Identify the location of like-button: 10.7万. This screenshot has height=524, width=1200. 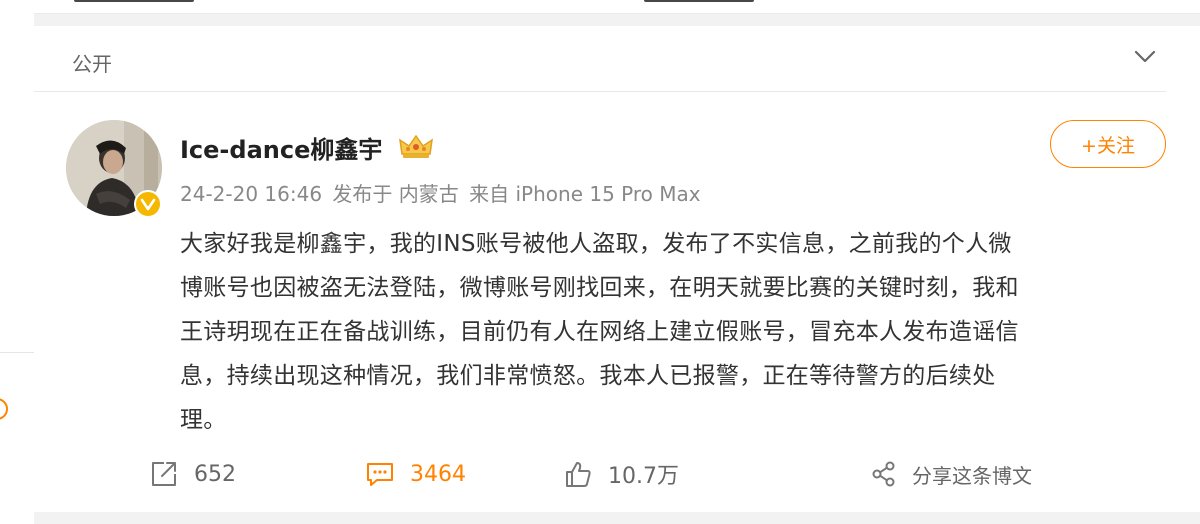
(620, 474).